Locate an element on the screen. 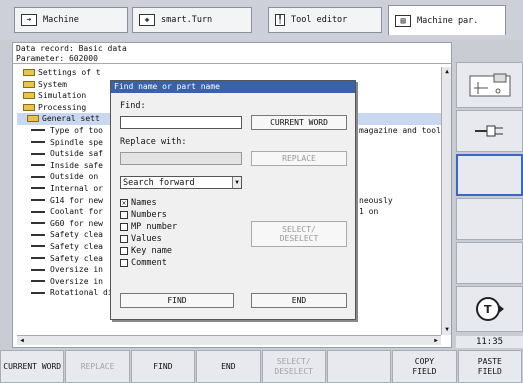 The width and height of the screenshot is (523, 383). softkey-find: FIND is located at coordinates (163, 366).